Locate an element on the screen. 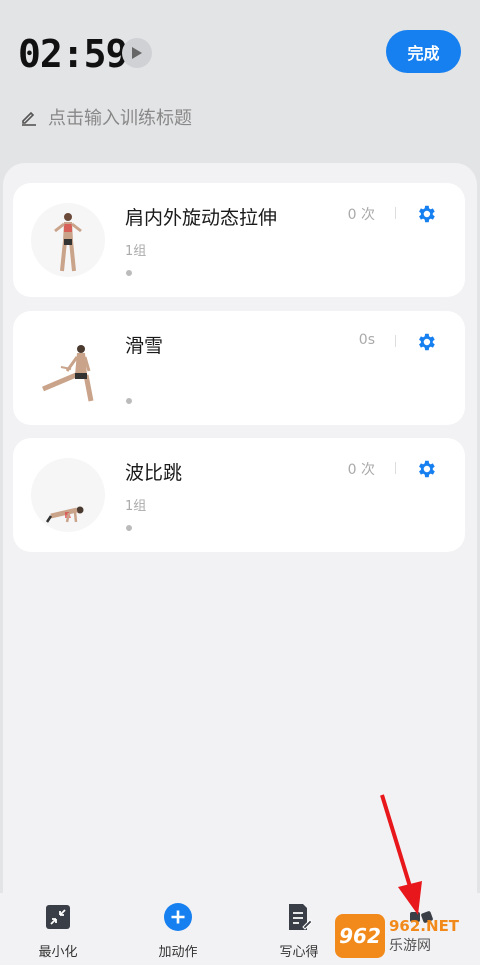  site-watermark: 962 962.NET 乐游网 is located at coordinates (405, 936).